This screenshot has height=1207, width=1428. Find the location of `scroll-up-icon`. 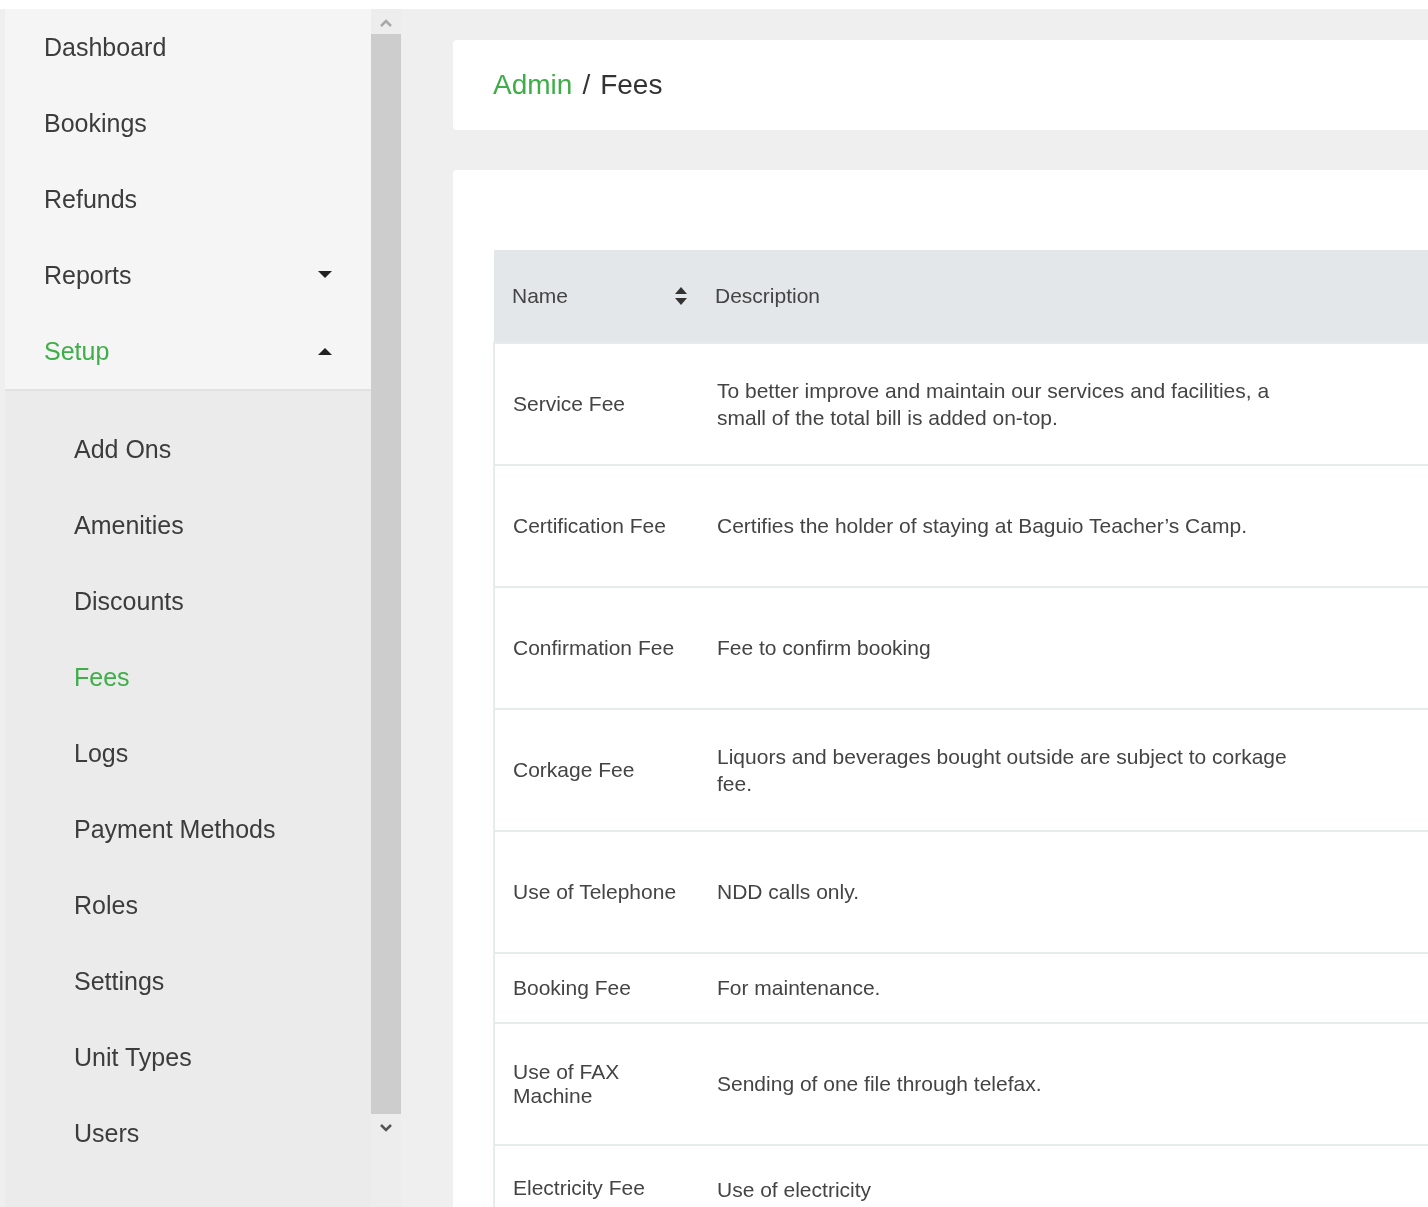

scroll-up-icon is located at coordinates (386, 23).